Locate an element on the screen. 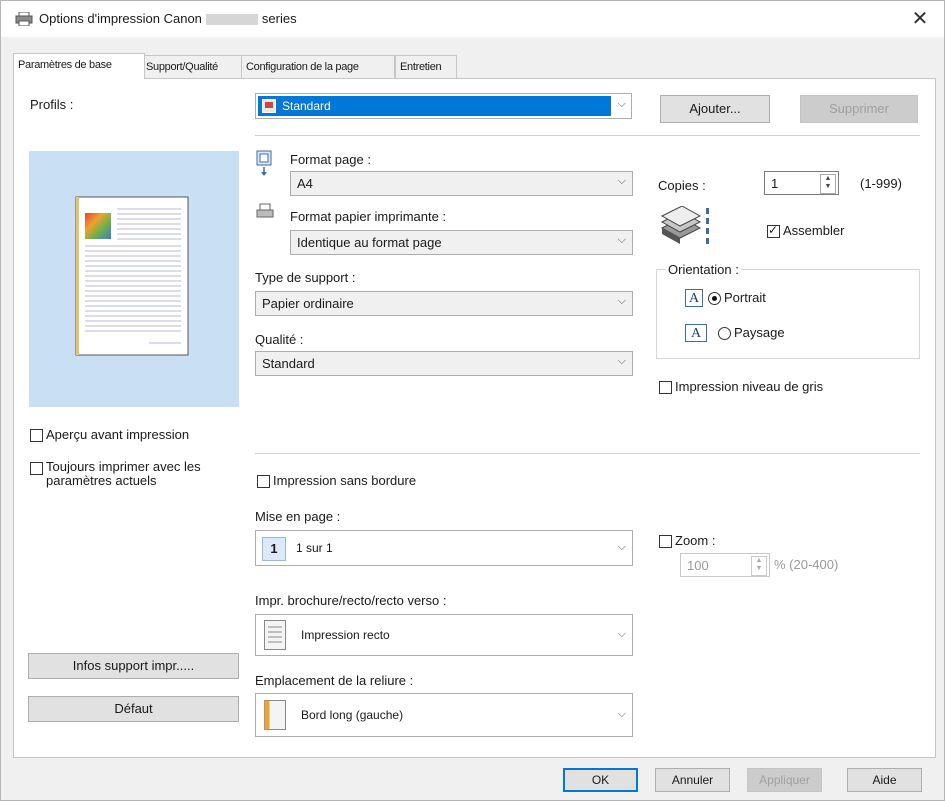 This screenshot has width=945, height=801. media-type-value: Papier ordinaire is located at coordinates (308, 303).